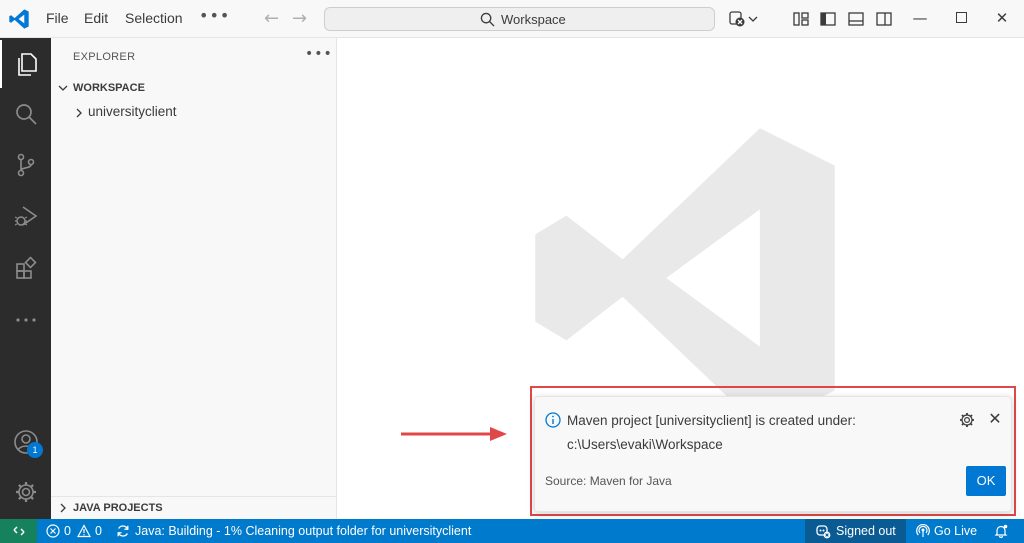 The image size is (1024, 543). I want to click on go-live-item: Go Live, so click(946, 531).